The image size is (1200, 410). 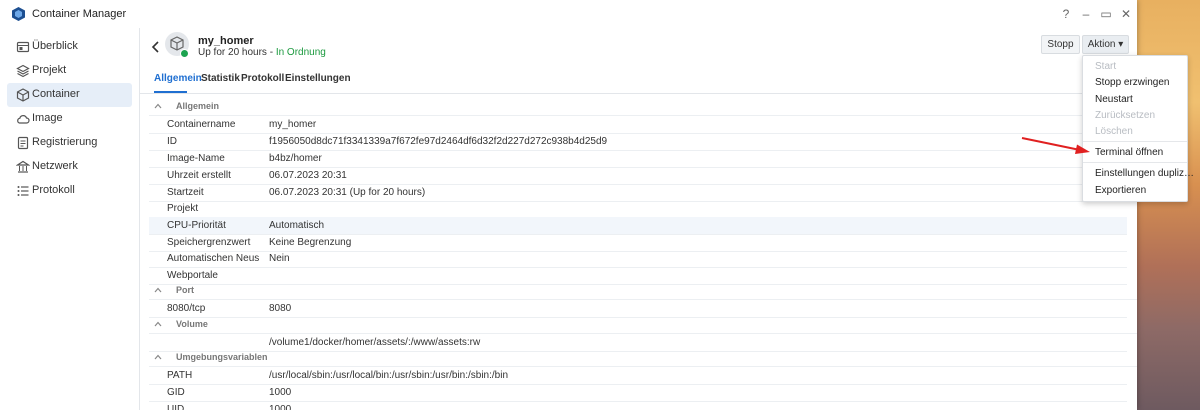 I want to click on tab-settings: Einstellungen, so click(x=318, y=78).